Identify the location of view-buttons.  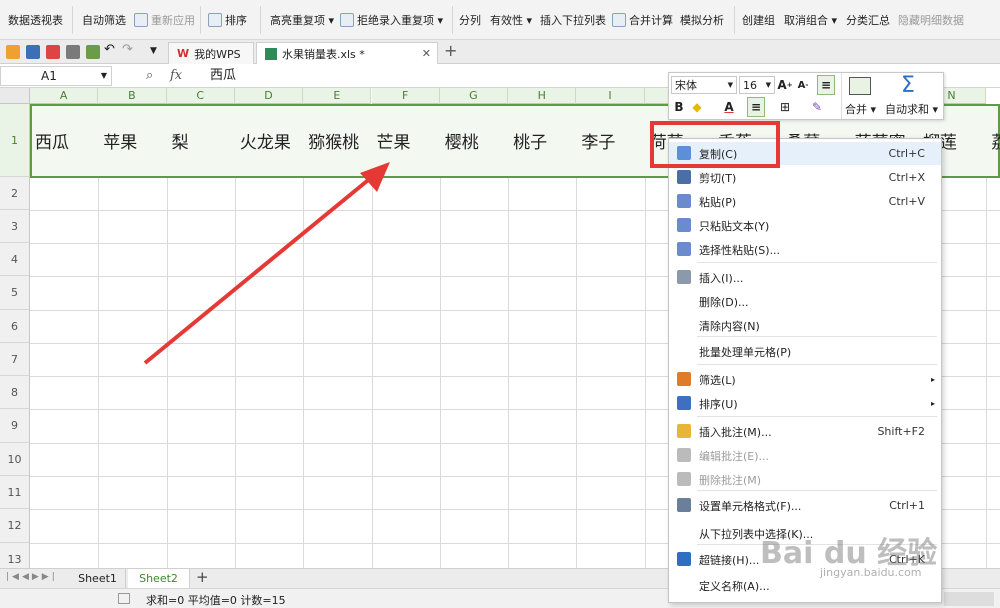
(969, 599).